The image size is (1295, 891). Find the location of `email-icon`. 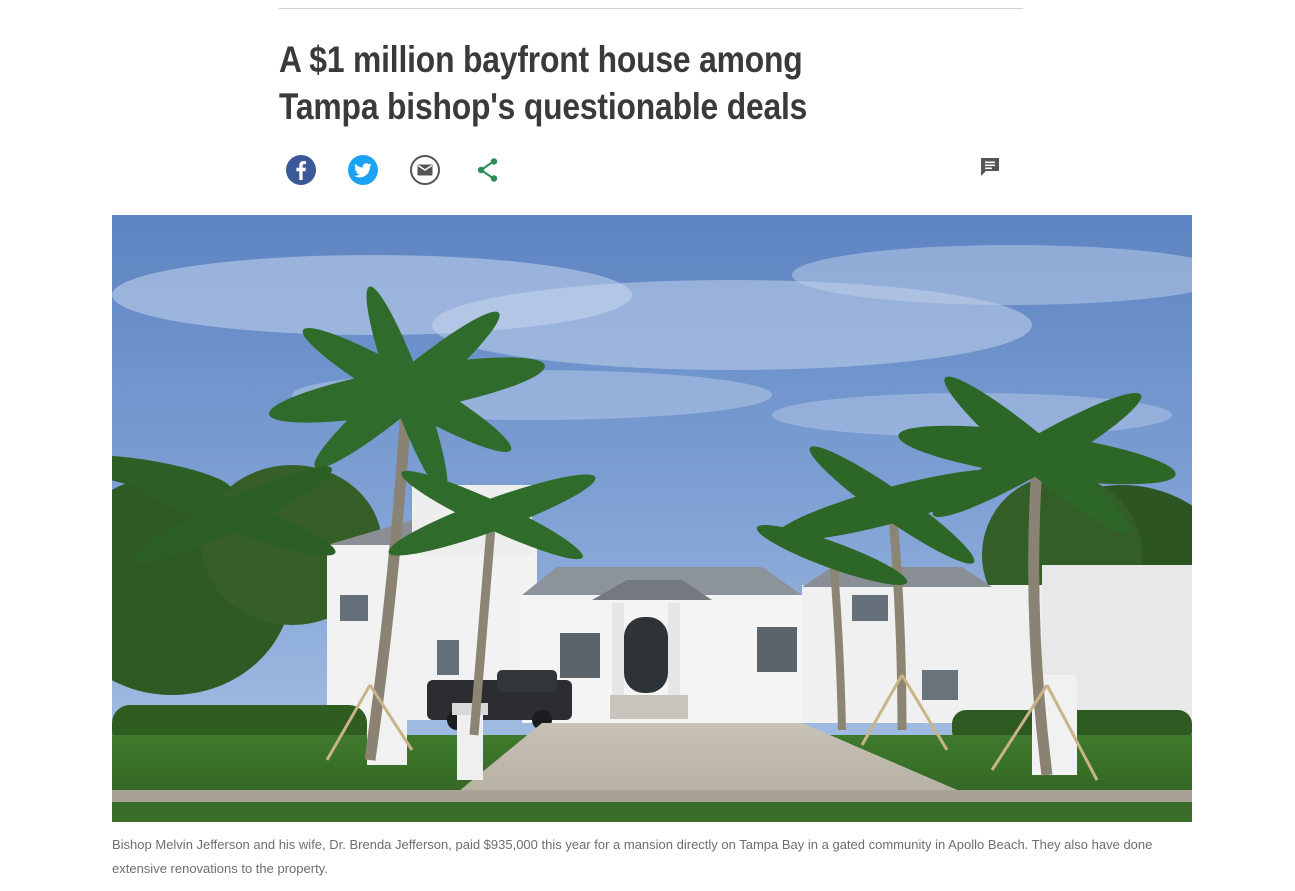

email-icon is located at coordinates (425, 170).